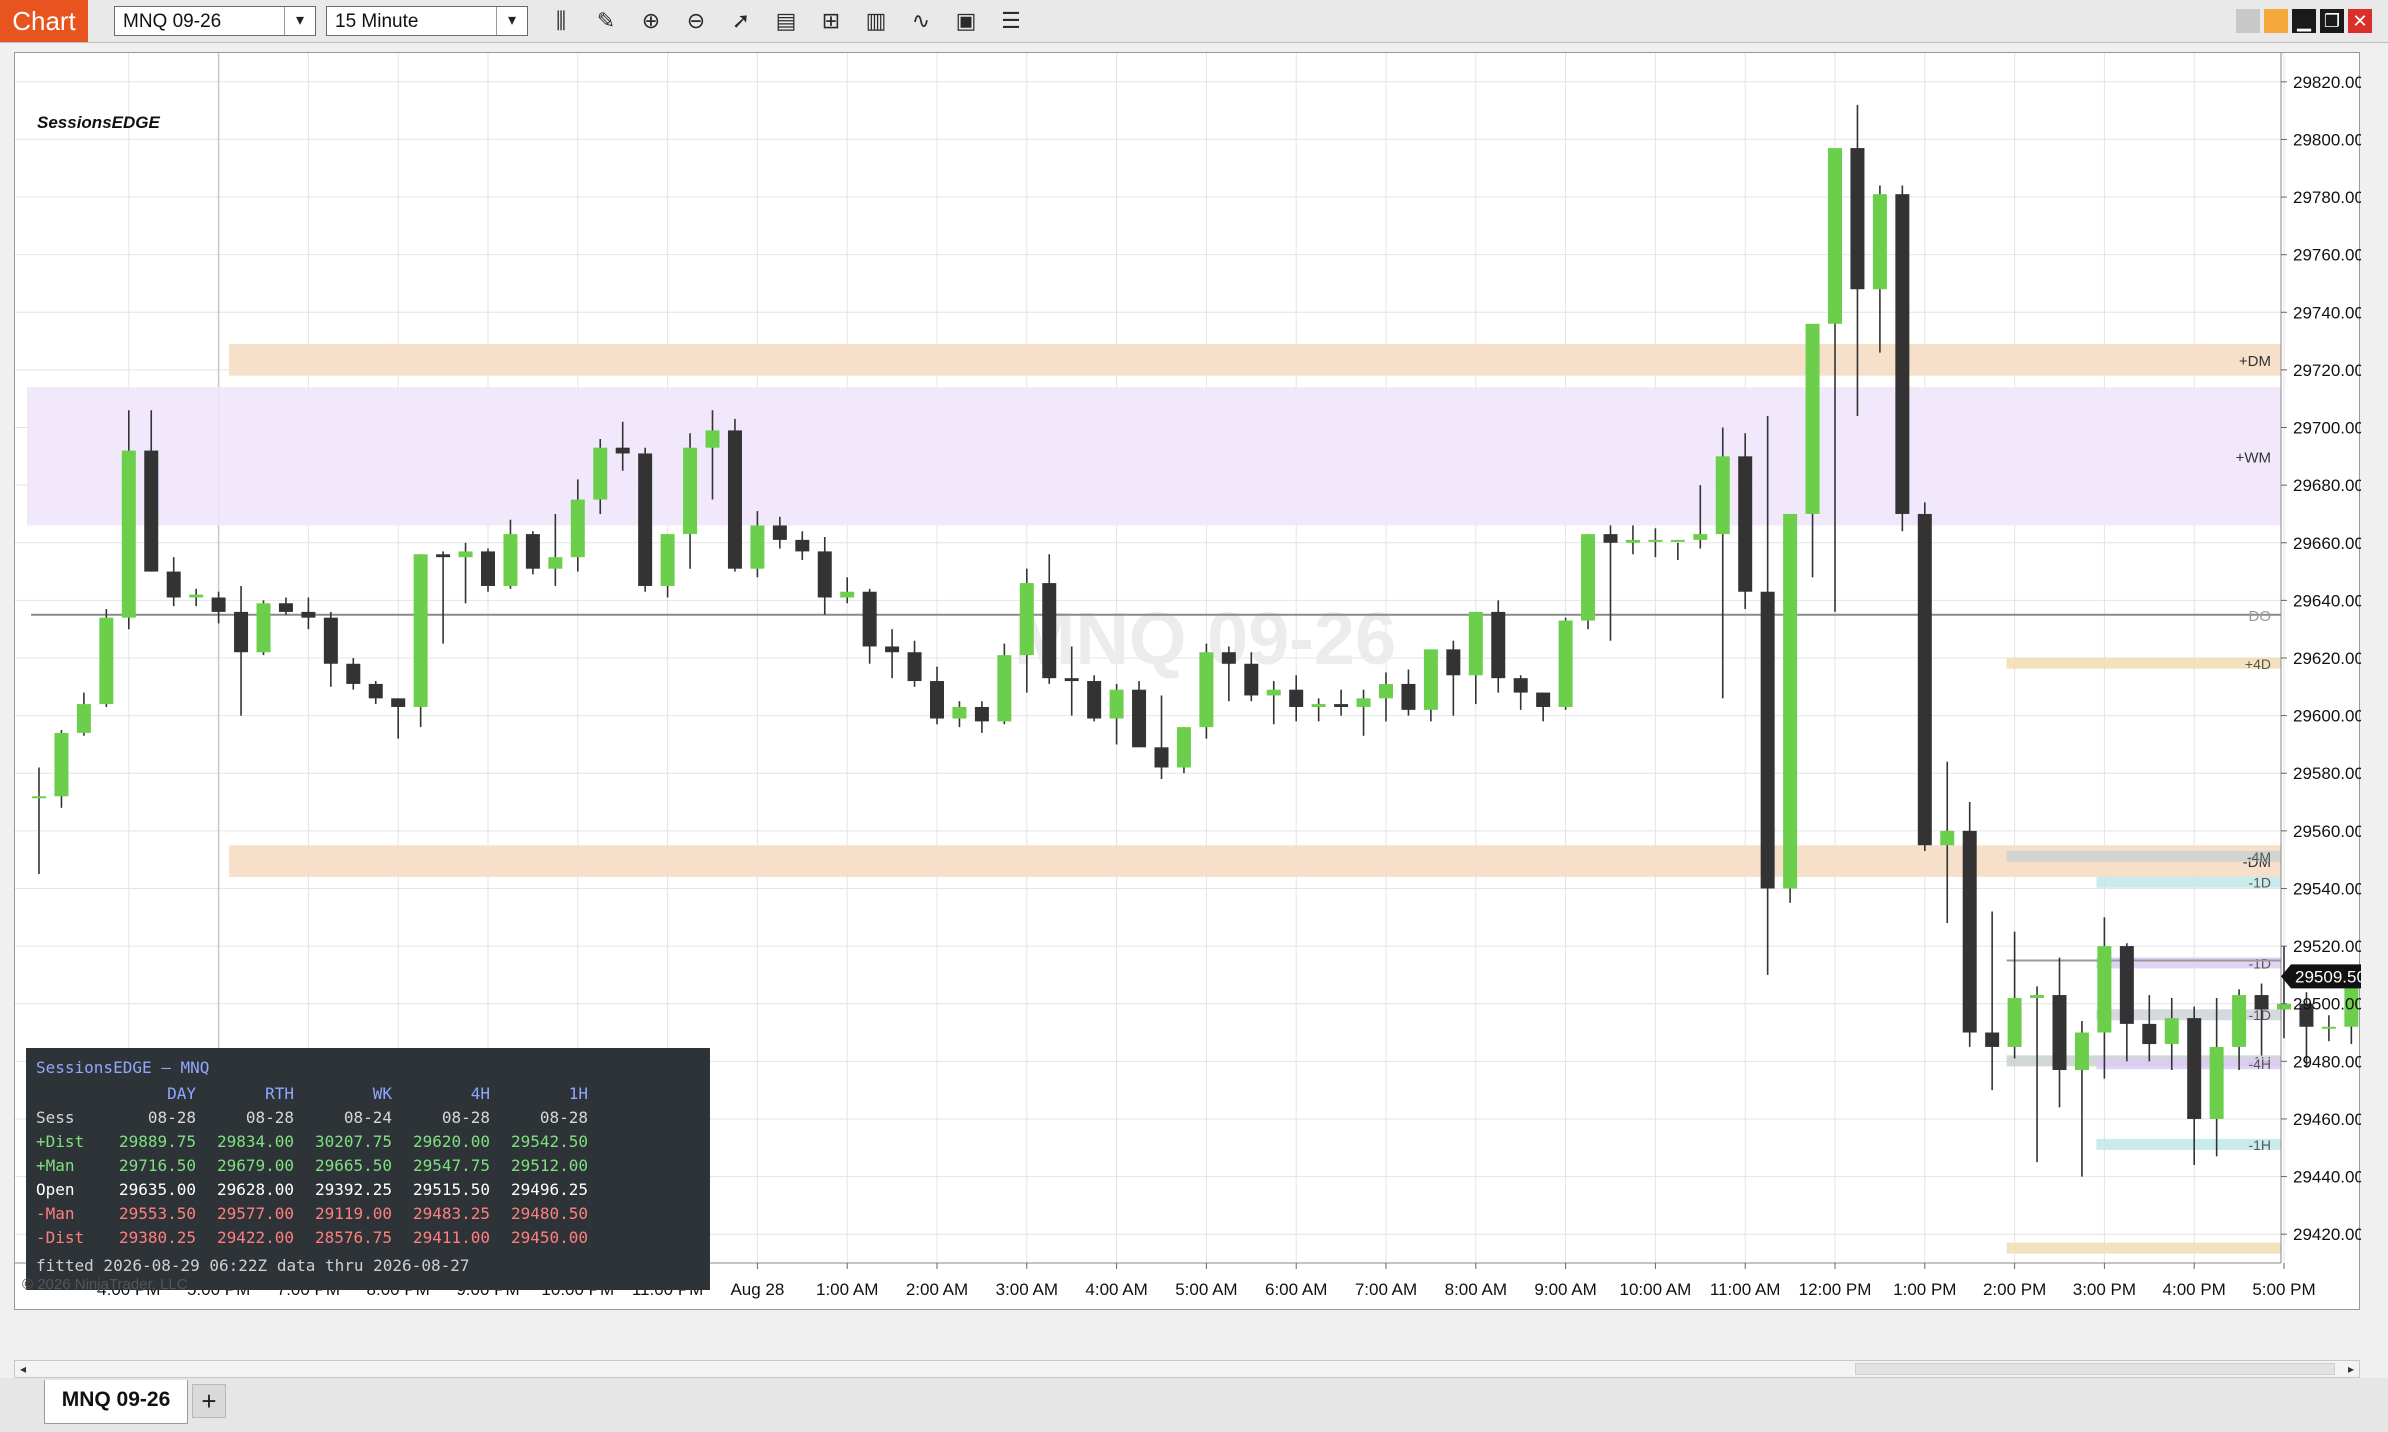 This screenshot has width=2388, height=1432. Describe the element at coordinates (312, 1118) in the screenshot. I see `table-row: Sess 08-28 08-28 08-24 08-28 08-28` at that location.